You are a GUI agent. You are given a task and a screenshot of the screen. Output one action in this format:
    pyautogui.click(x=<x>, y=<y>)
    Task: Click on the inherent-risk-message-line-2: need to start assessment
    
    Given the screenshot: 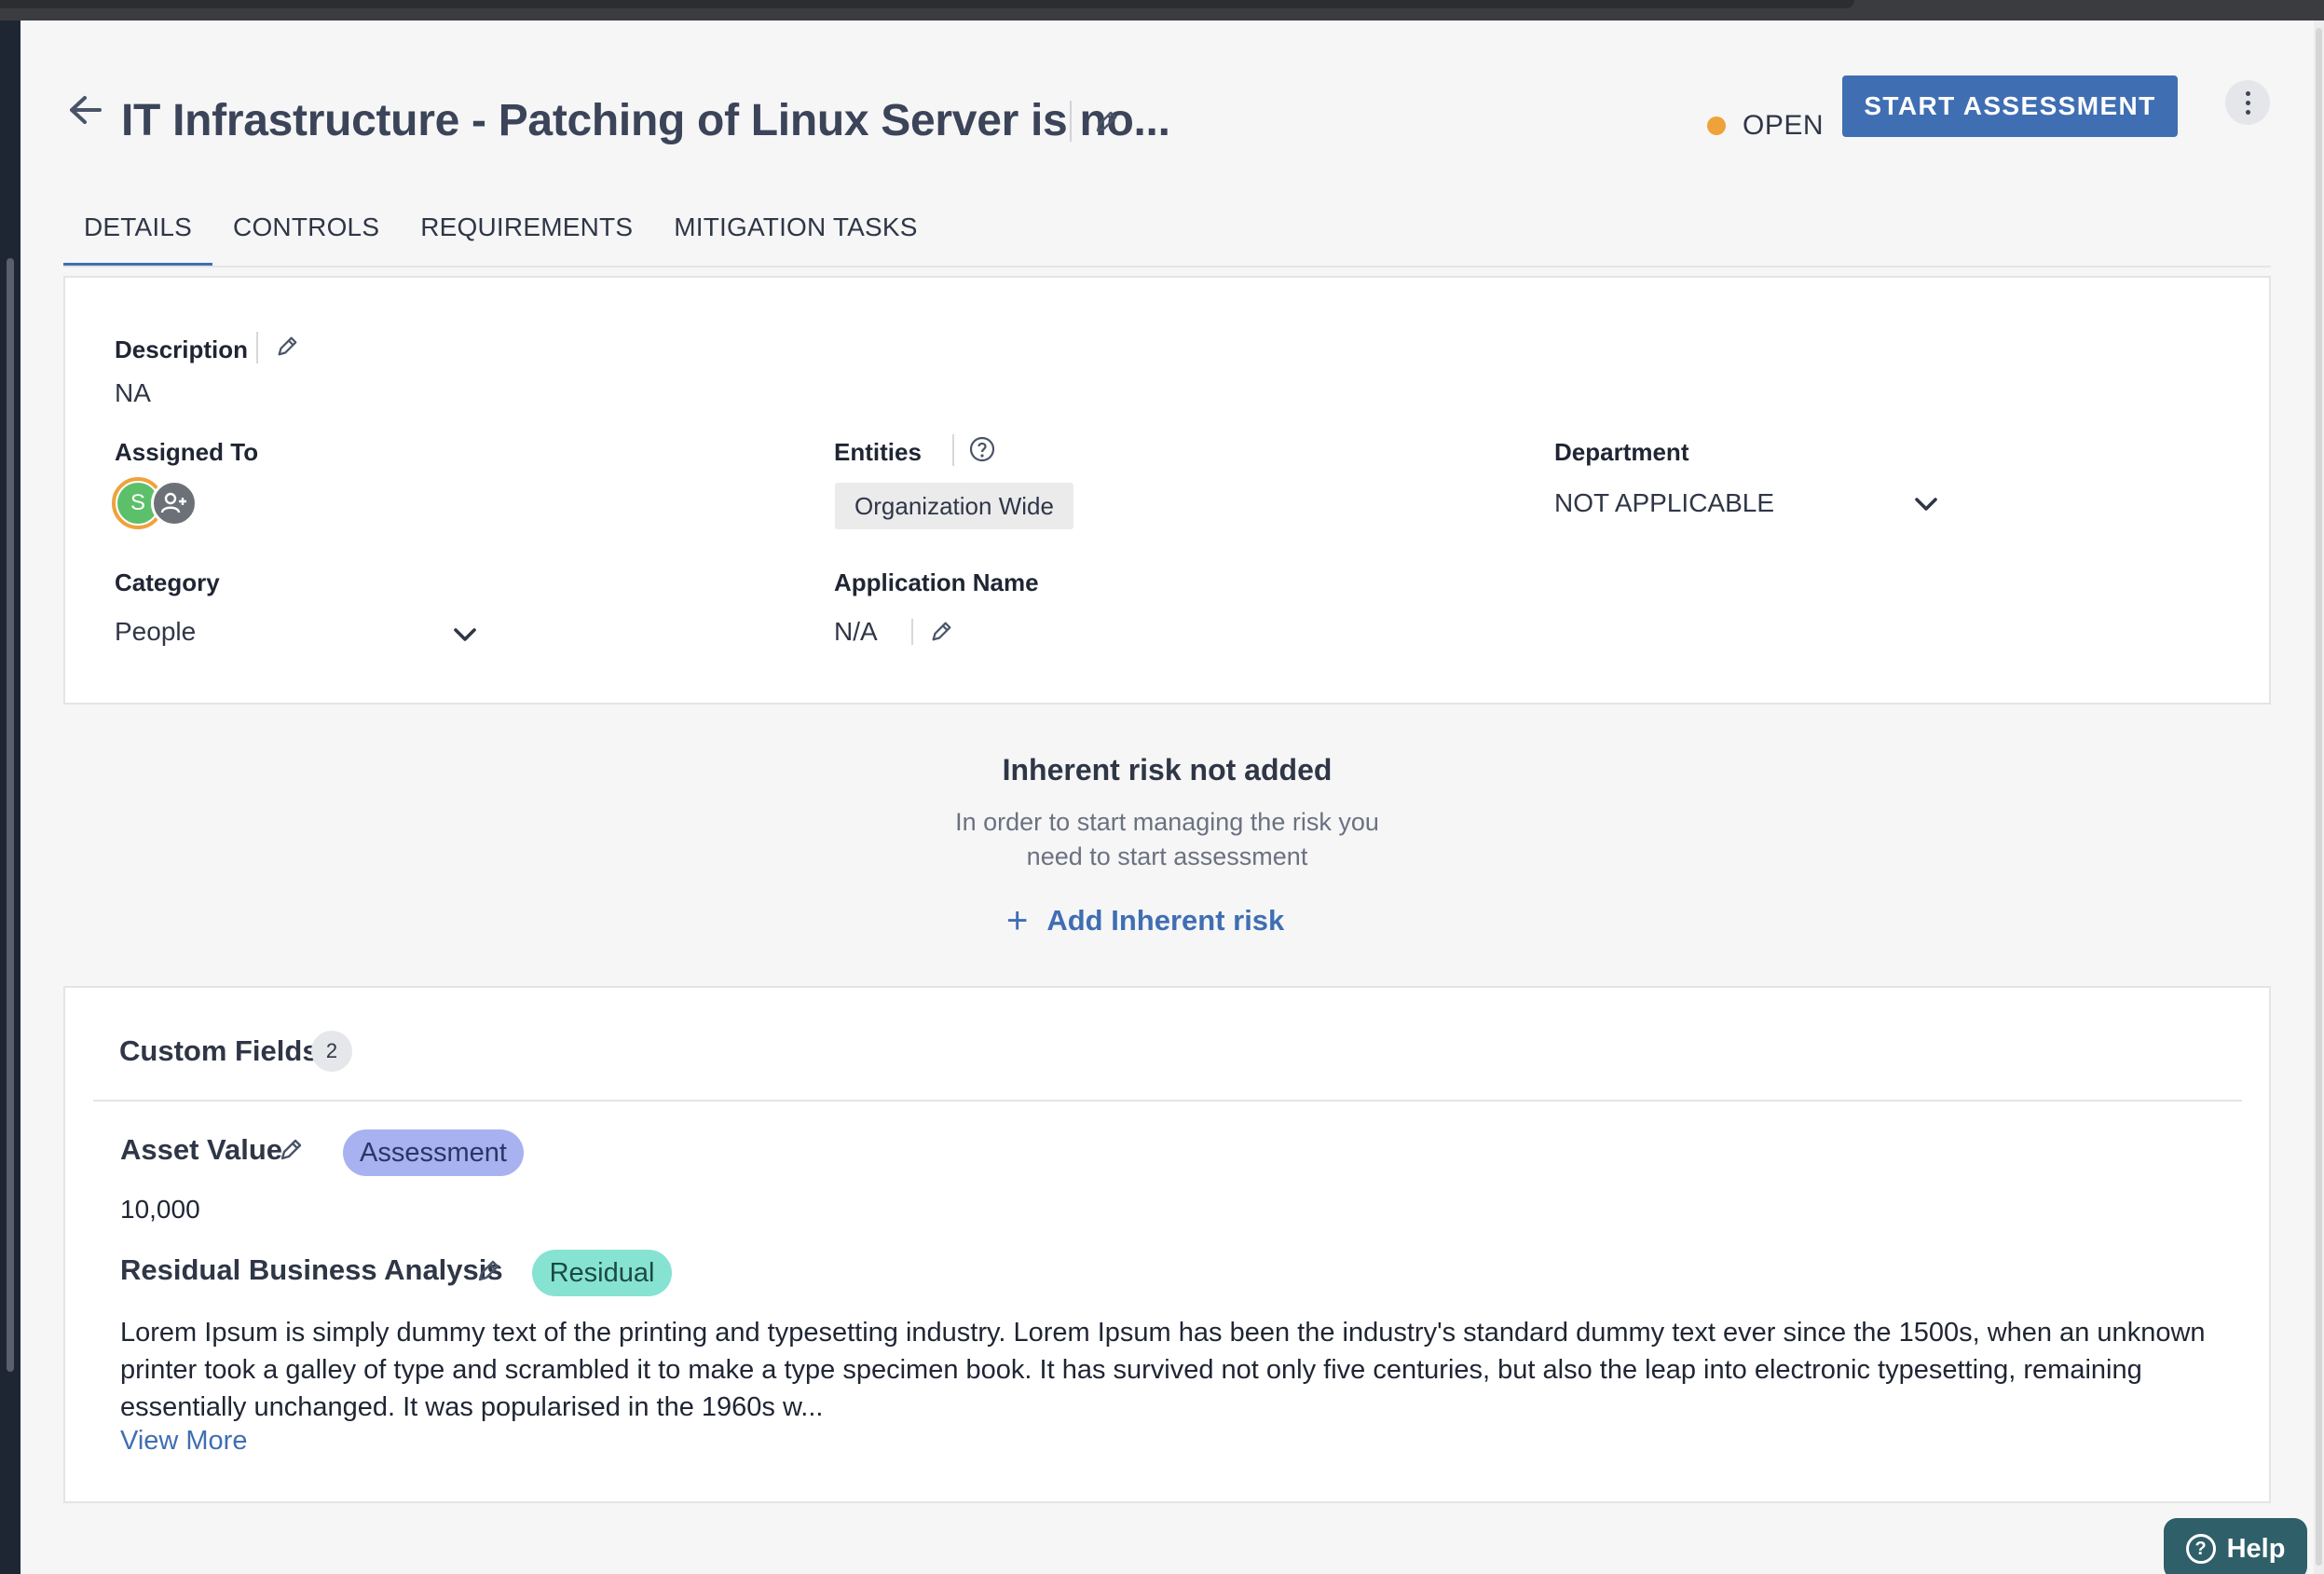 What is the action you would take?
    pyautogui.click(x=1167, y=856)
    